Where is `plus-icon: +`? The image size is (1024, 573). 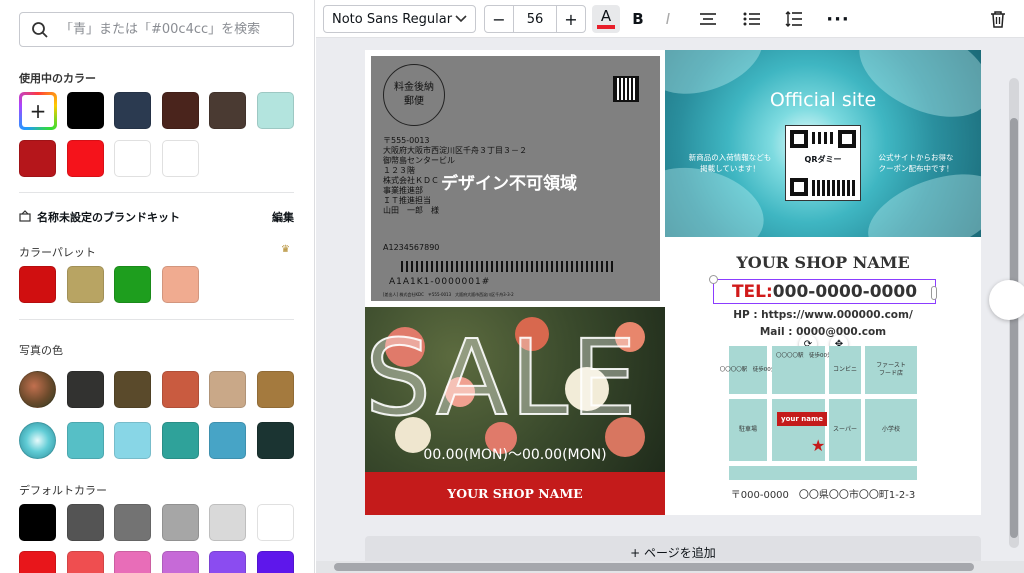
plus-icon: + is located at coordinates (38, 111).